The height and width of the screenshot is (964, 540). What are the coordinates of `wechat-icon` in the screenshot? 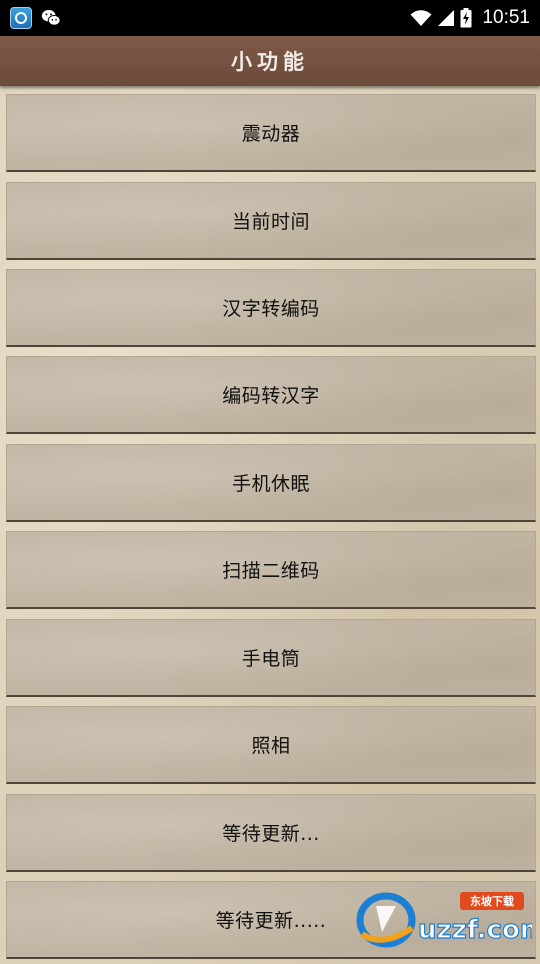 It's located at (51, 18).